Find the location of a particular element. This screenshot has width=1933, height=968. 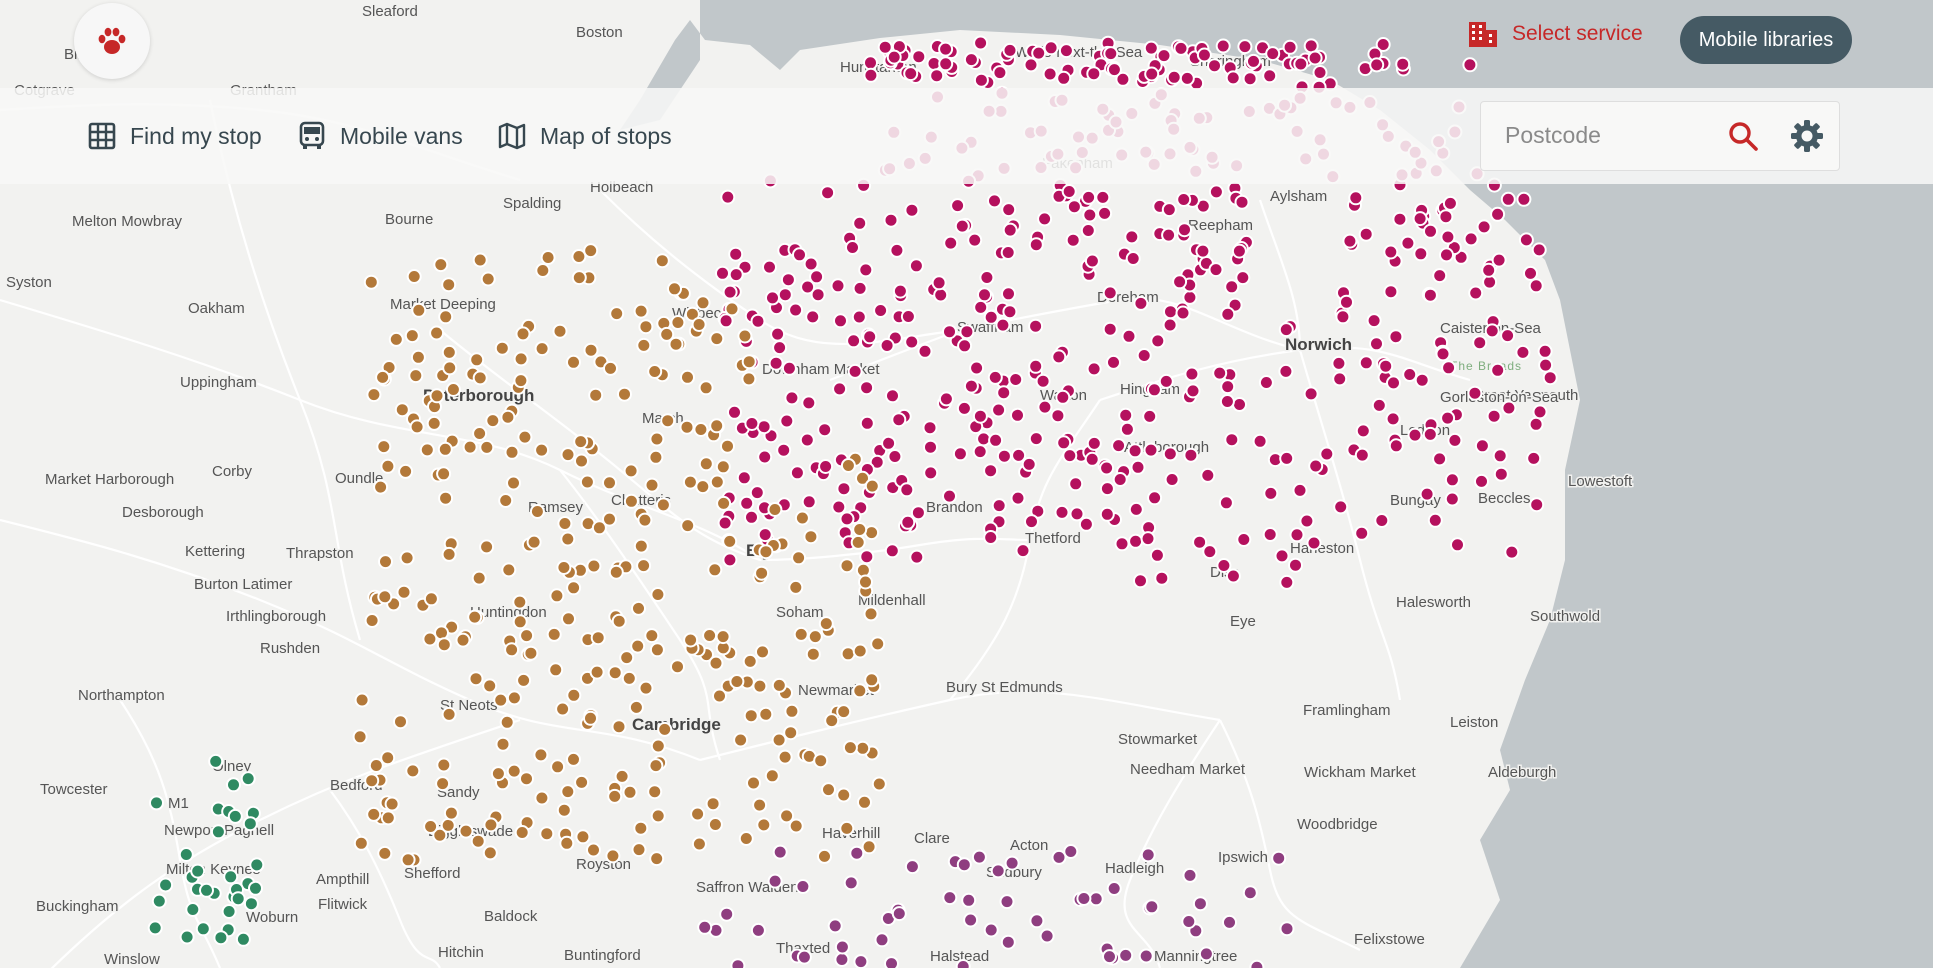

nav-find-my-stop: Find my stop is located at coordinates (175, 136).